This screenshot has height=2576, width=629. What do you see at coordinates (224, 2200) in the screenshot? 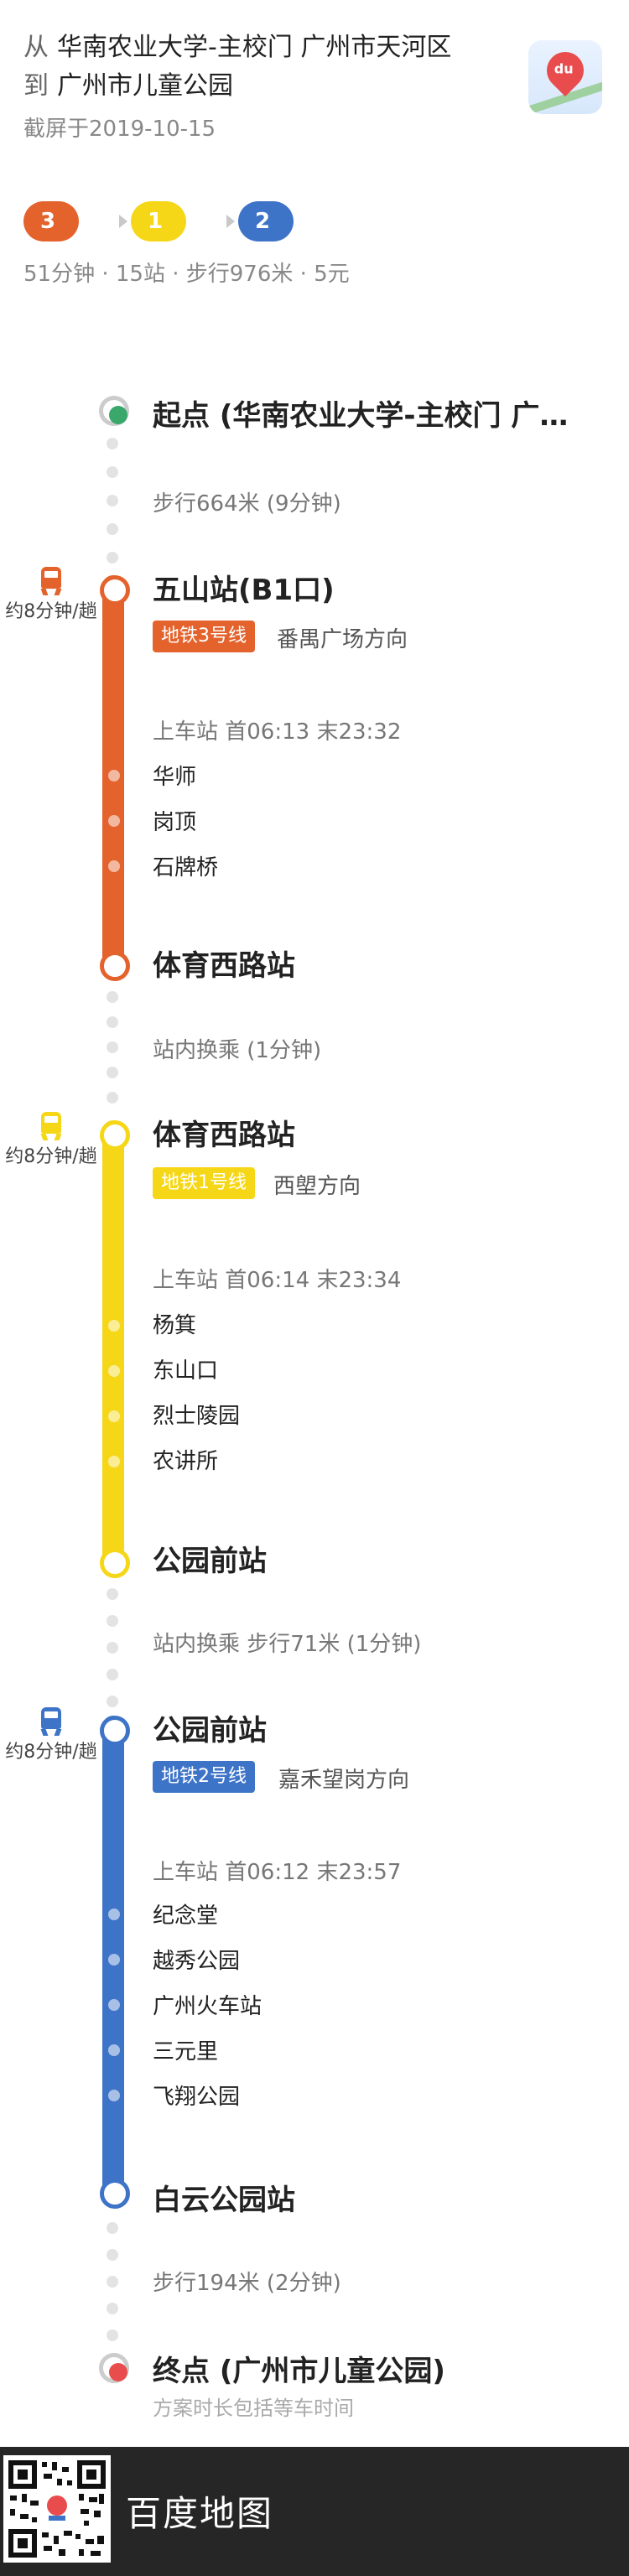
I see `alight-station-name: 白云公园站` at bounding box center [224, 2200].